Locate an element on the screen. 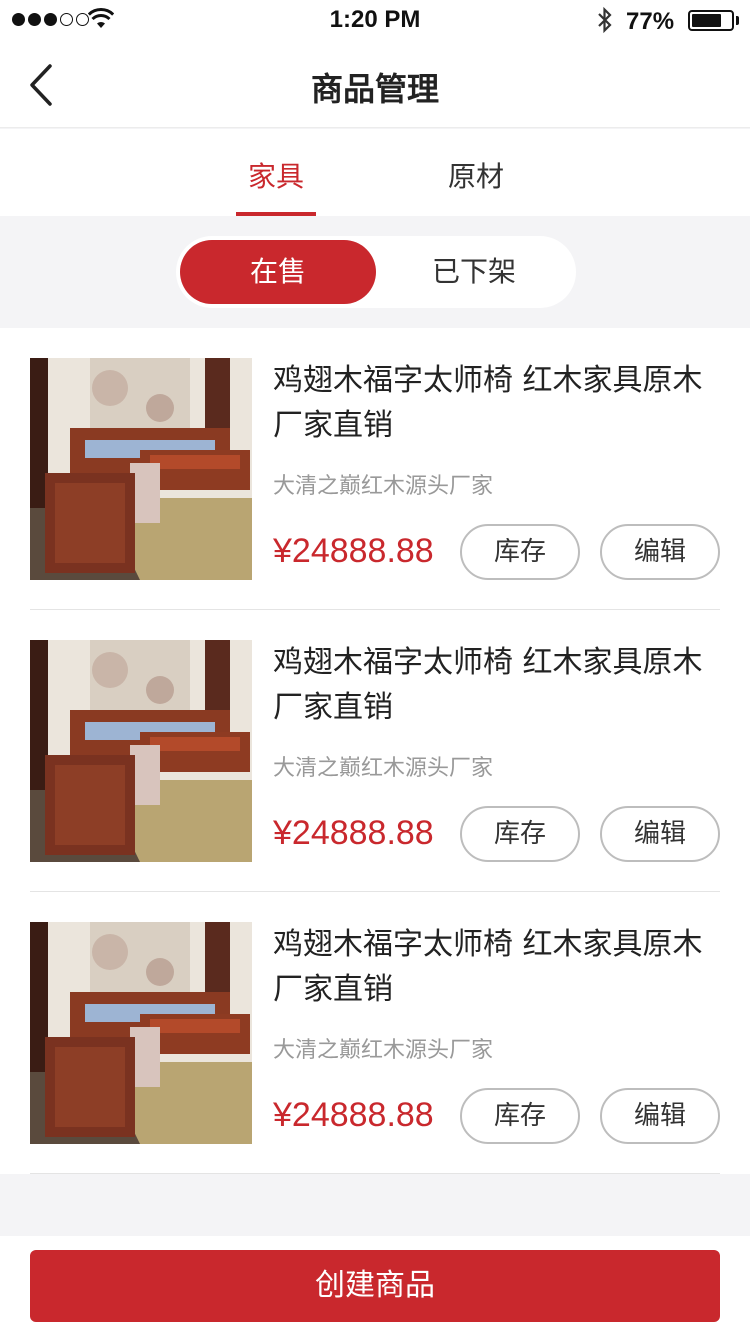 The width and height of the screenshot is (750, 1334). bluetooth-icon is located at coordinates (605, 20).